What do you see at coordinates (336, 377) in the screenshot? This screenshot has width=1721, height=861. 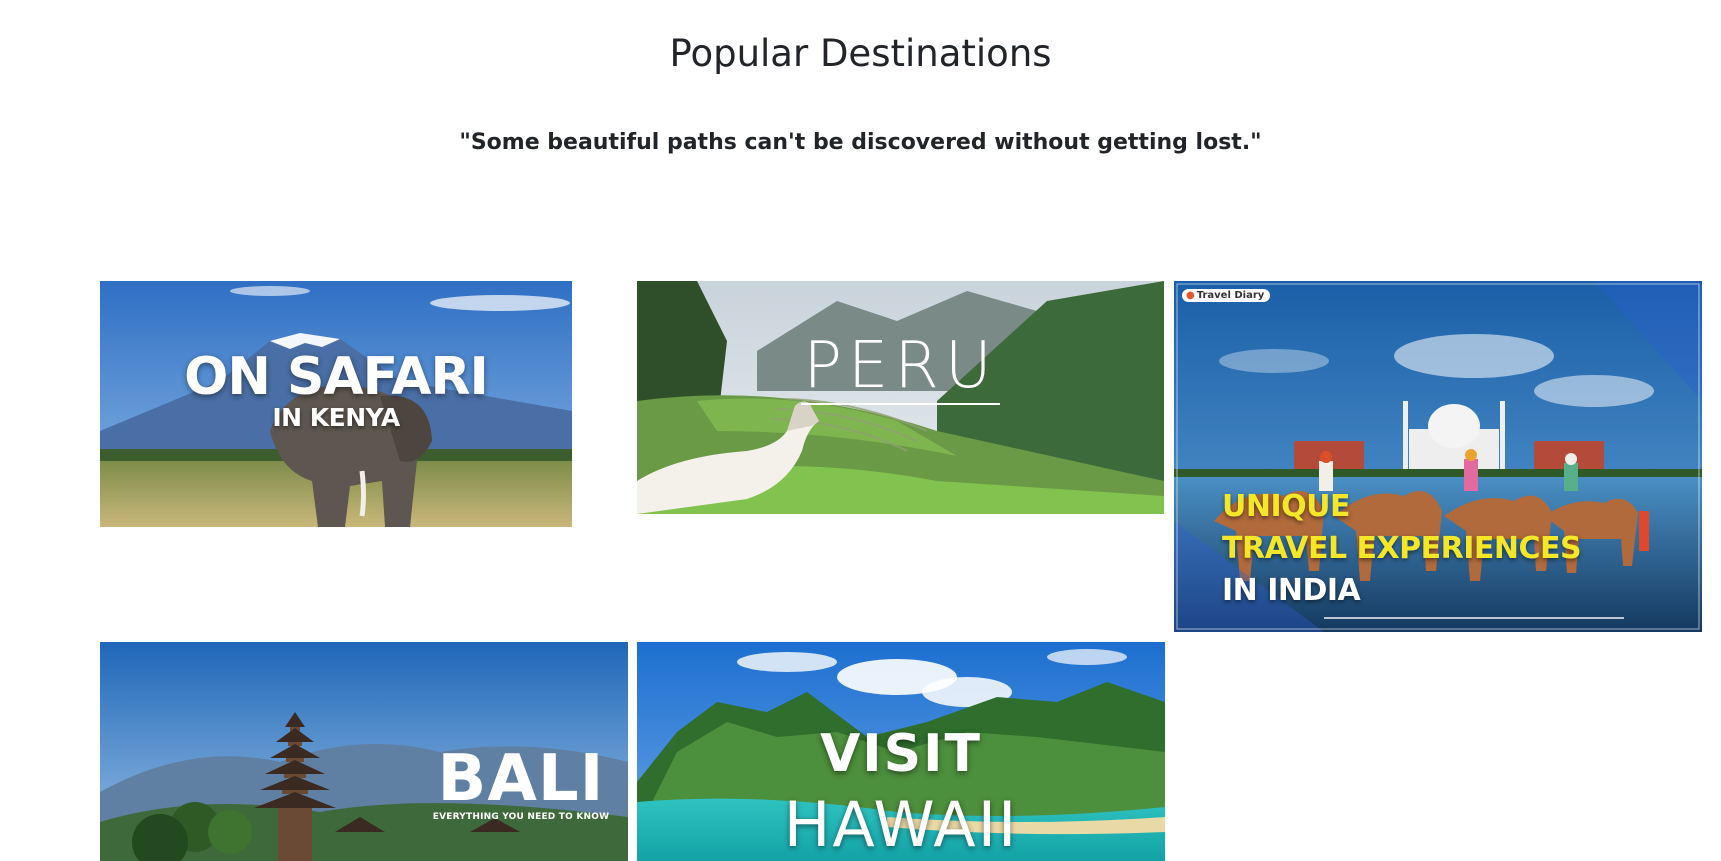 I see `kenya-title: ON SAFARI` at bounding box center [336, 377].